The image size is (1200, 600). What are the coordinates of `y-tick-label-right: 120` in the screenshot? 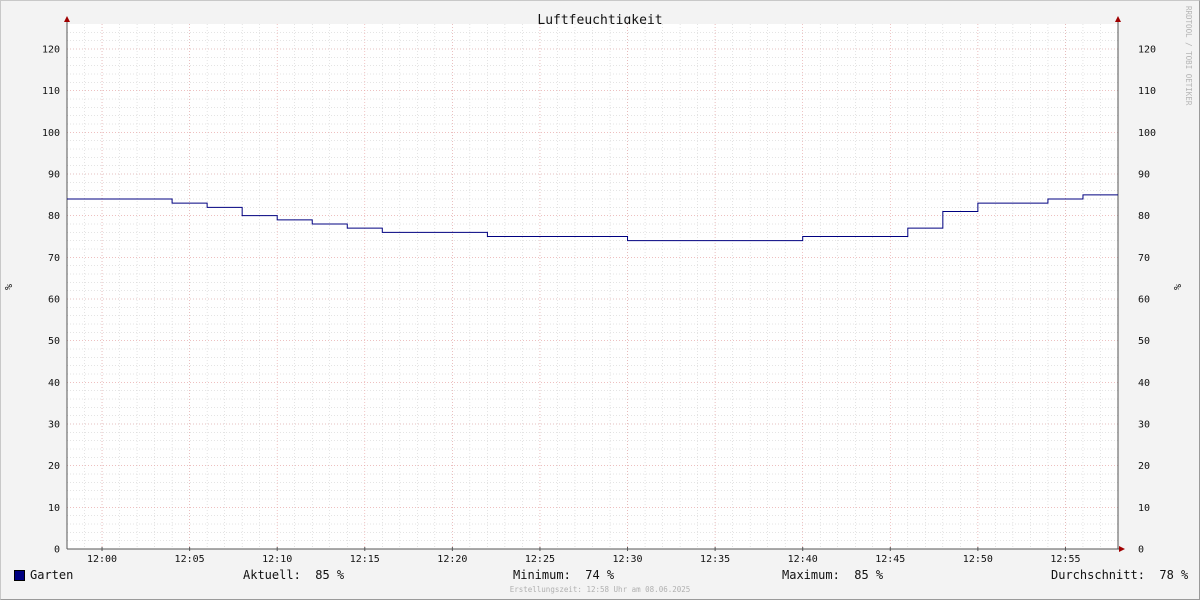 It's located at (1147, 50).